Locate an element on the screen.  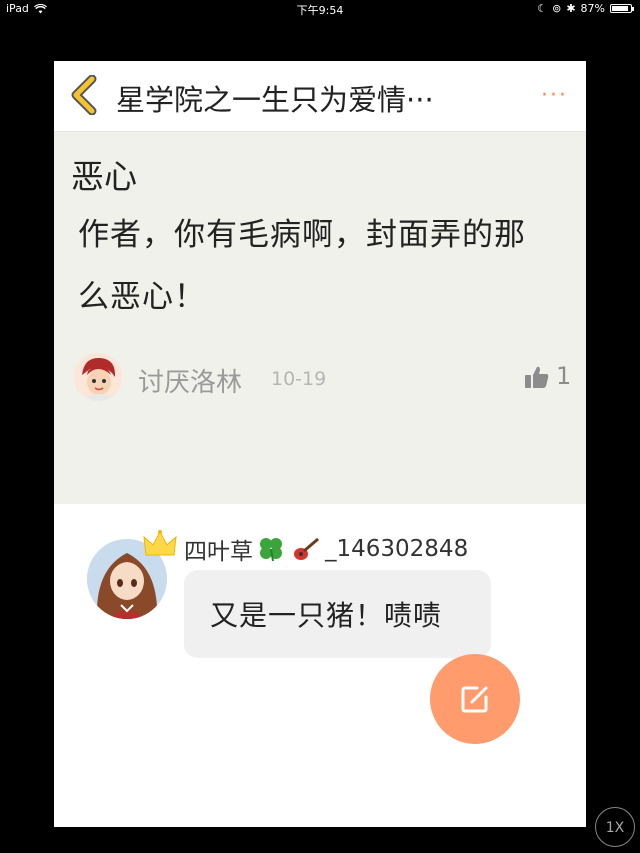
crown-icon is located at coordinates (160, 543).